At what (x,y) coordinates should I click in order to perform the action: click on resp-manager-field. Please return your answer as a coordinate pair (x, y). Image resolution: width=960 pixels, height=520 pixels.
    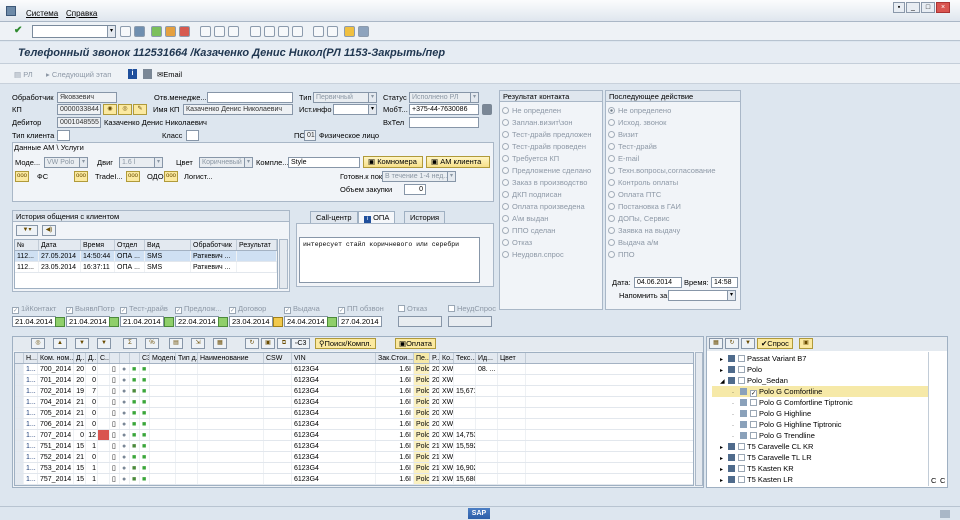
    Looking at the image, I should click on (250, 97).